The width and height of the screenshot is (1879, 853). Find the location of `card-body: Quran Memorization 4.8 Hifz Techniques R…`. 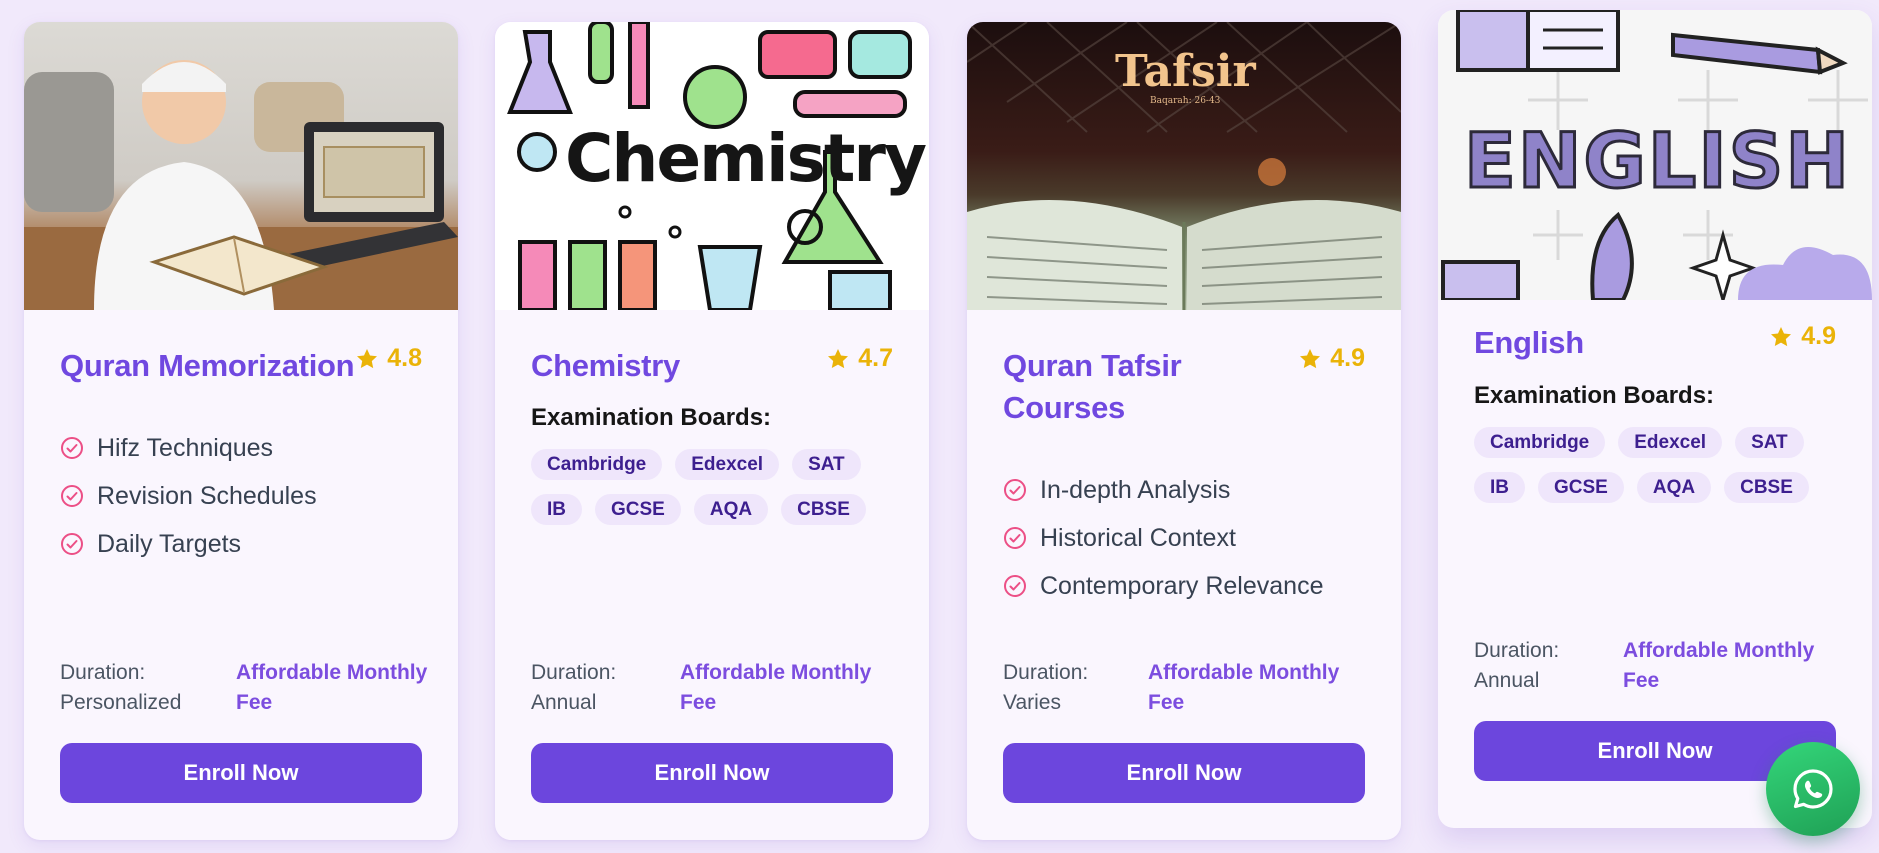

card-body: Quran Memorization 4.8 Hifz Techniques R… is located at coordinates (241, 575).